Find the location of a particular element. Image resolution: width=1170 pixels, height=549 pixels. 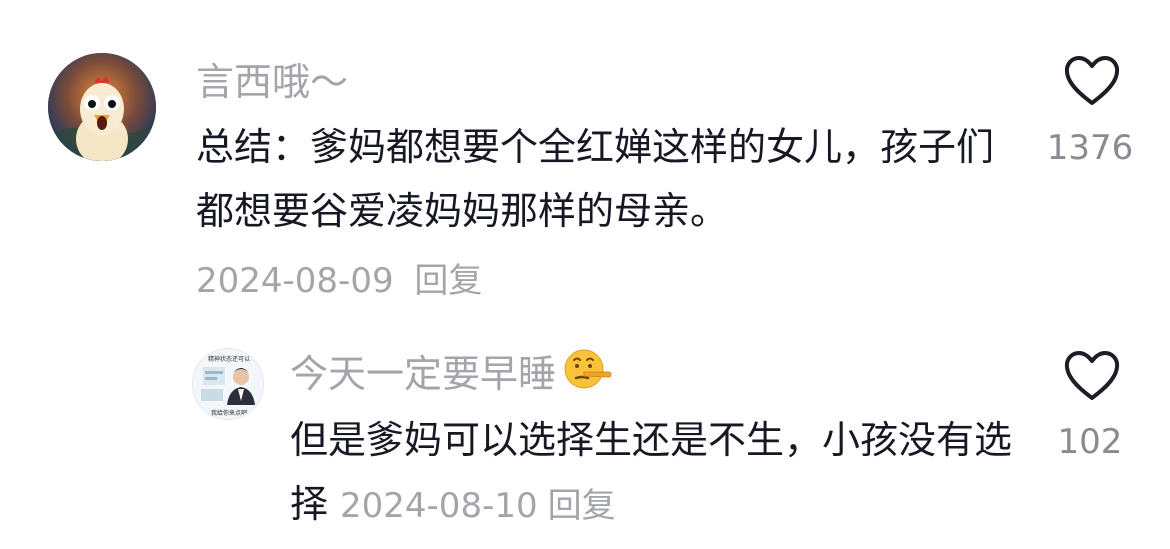

like-count: 102 is located at coordinates (1090, 442).